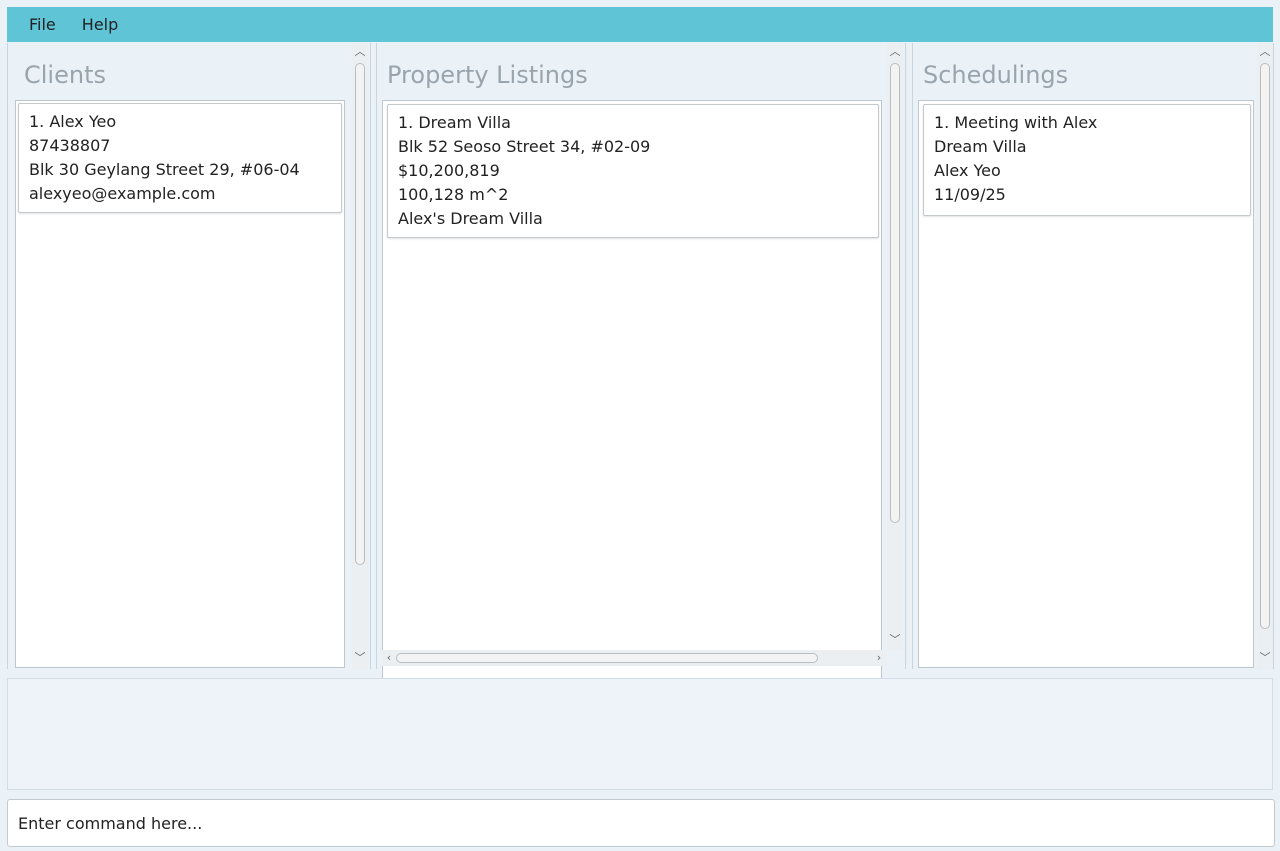 The width and height of the screenshot is (1280, 851). I want to click on listings-horizontal-scrollbar: ‹ ›, so click(634, 658).